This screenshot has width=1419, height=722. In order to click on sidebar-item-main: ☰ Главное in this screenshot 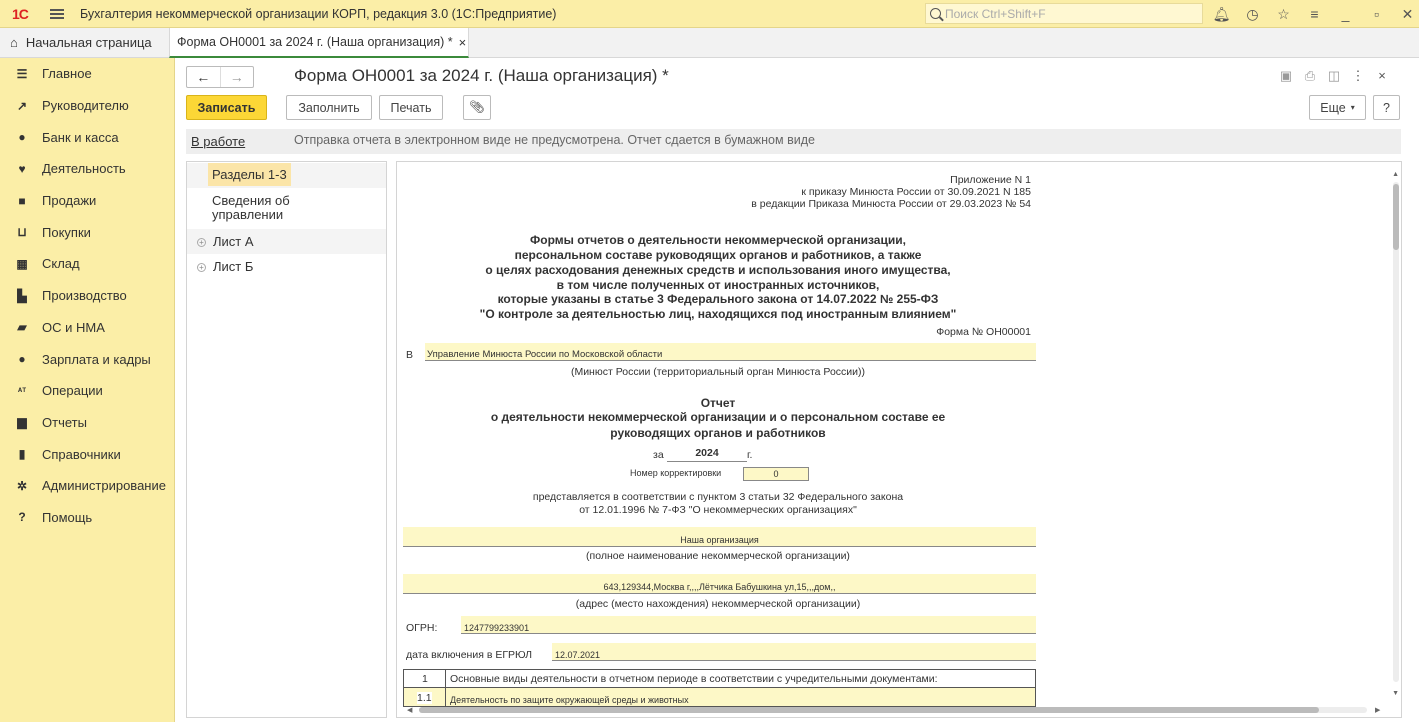, I will do `click(87, 74)`.